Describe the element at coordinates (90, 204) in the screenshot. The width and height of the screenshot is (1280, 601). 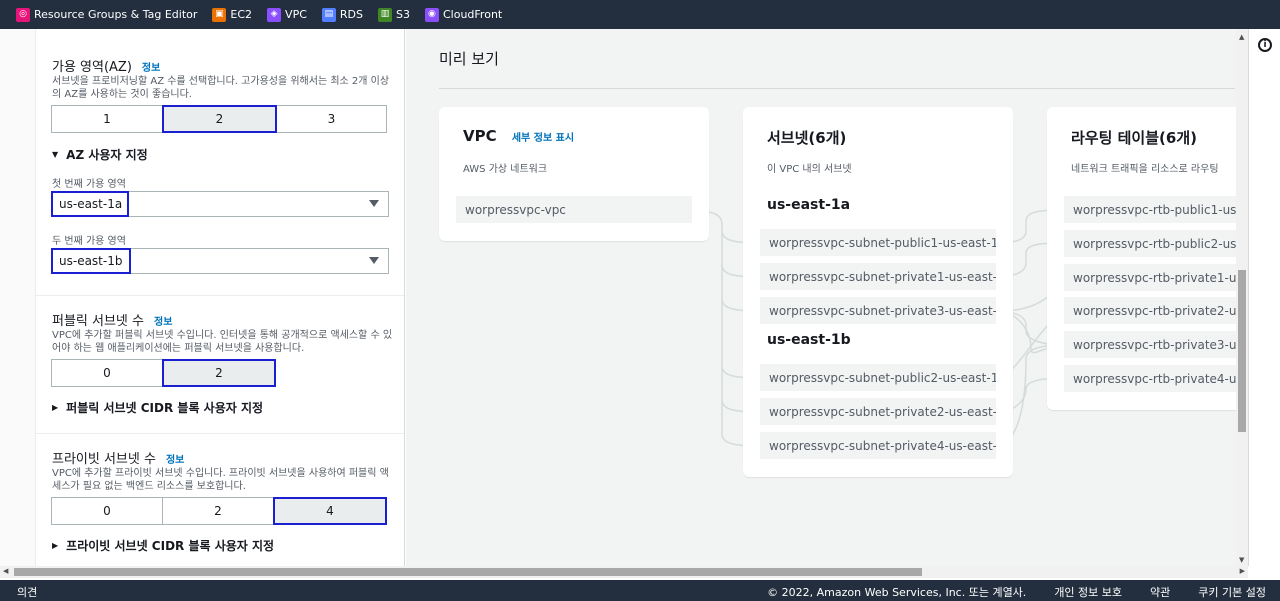
I see `first-az-value: us-east-1a` at that location.